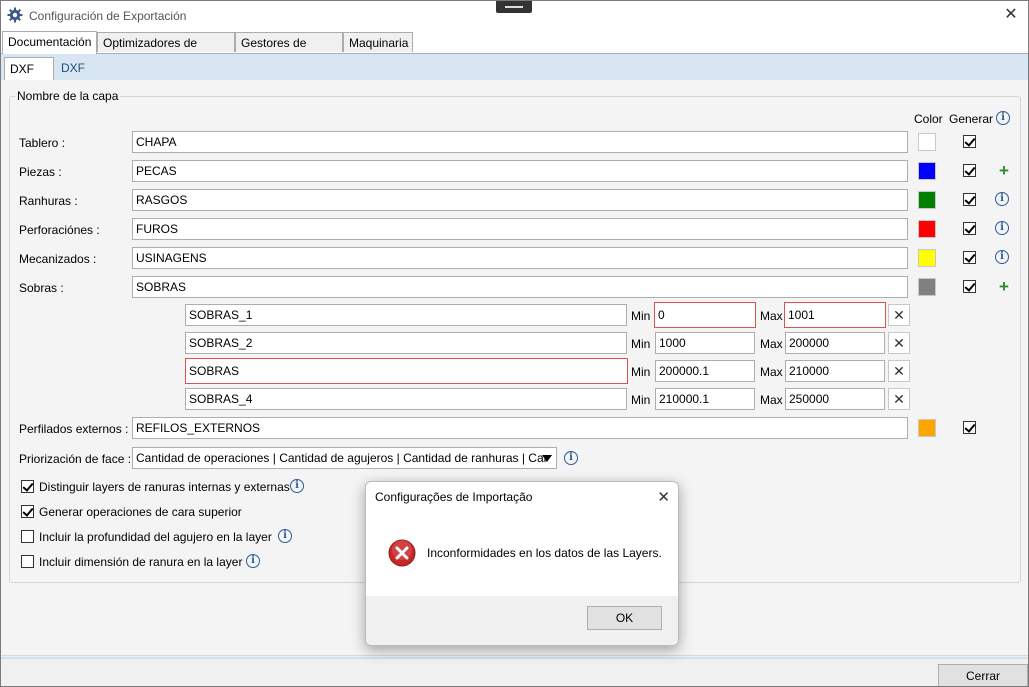  I want to click on layer-input-ranhuras: RASGOS, so click(520, 200).